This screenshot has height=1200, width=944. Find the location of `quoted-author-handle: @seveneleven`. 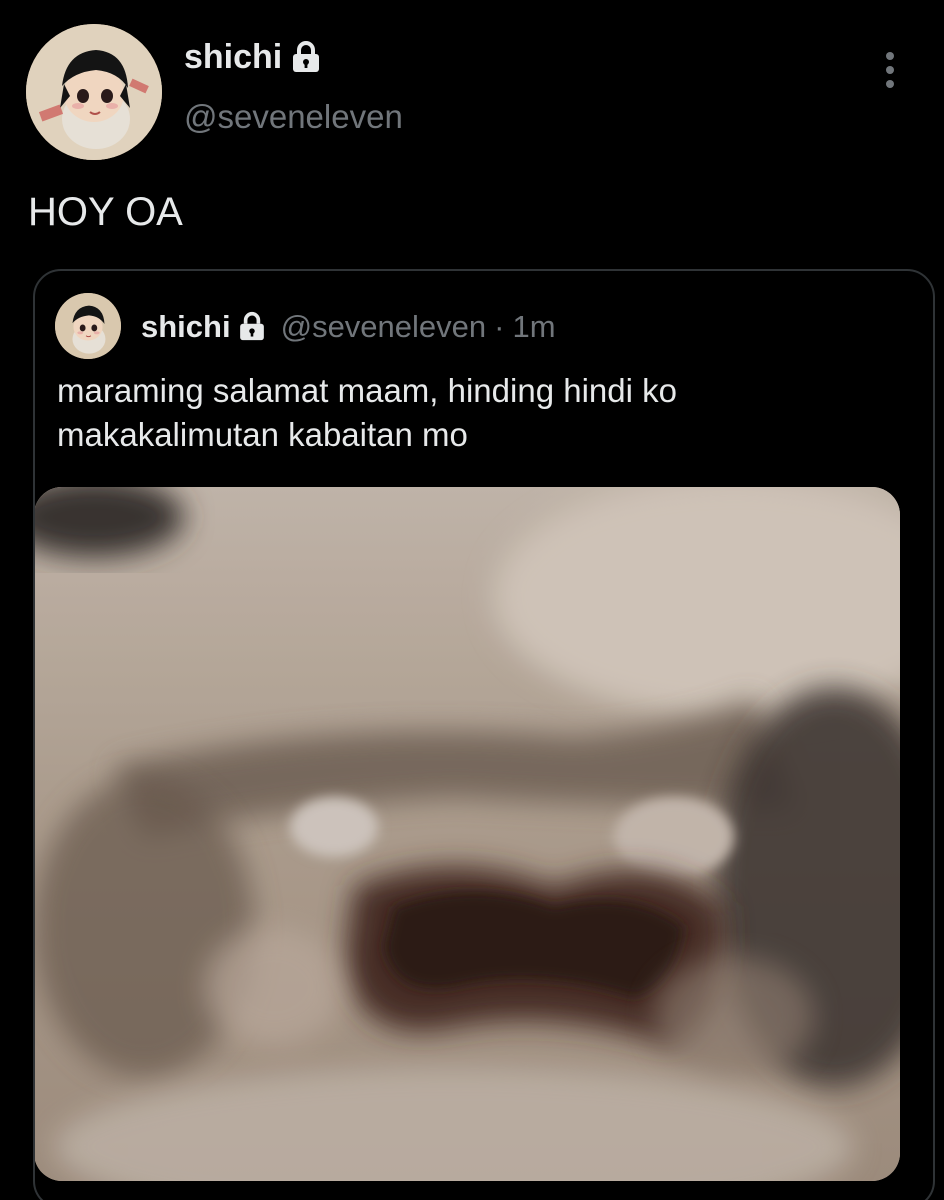

quoted-author-handle: @seveneleven is located at coordinates (383, 326).